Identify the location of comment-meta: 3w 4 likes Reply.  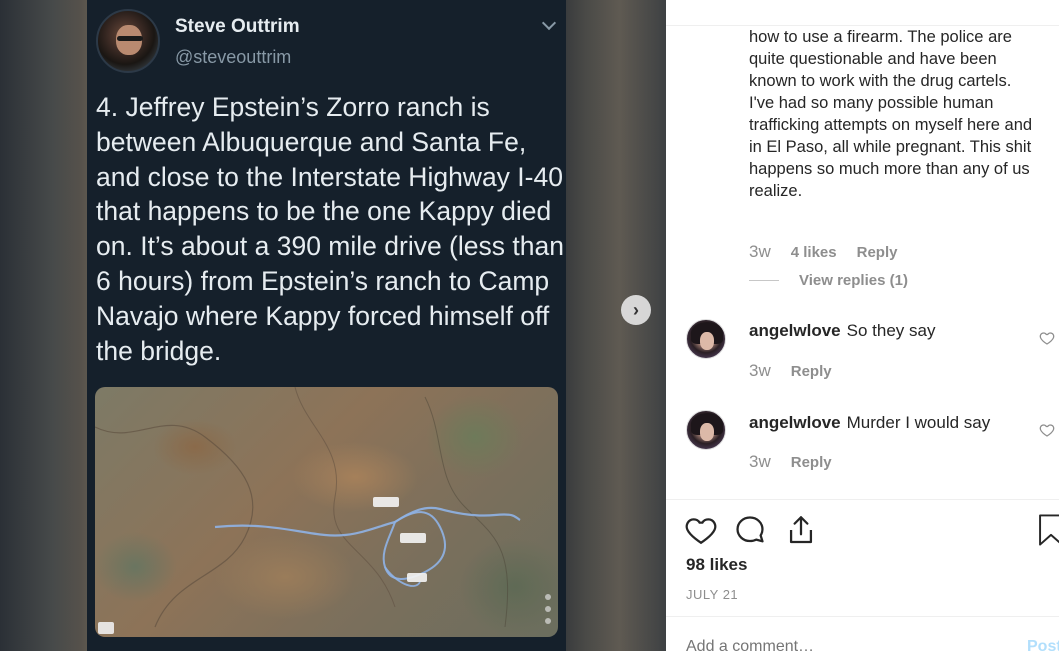
(823, 252).